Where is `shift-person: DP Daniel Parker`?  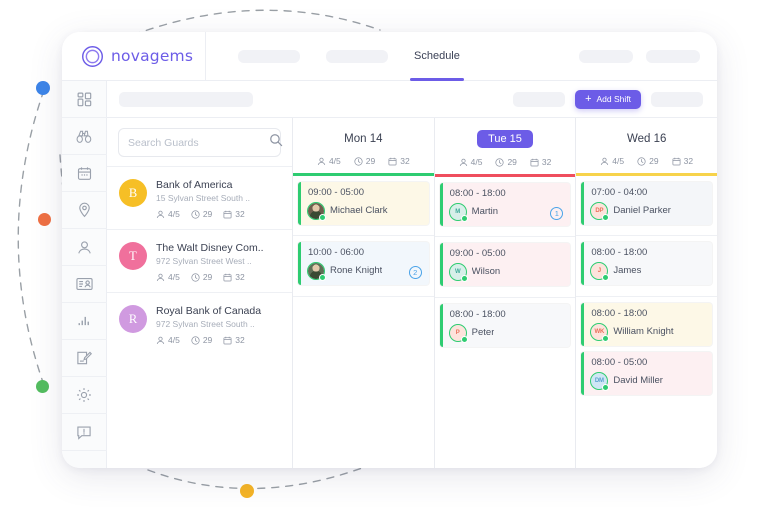 shift-person: DP Daniel Parker is located at coordinates (647, 211).